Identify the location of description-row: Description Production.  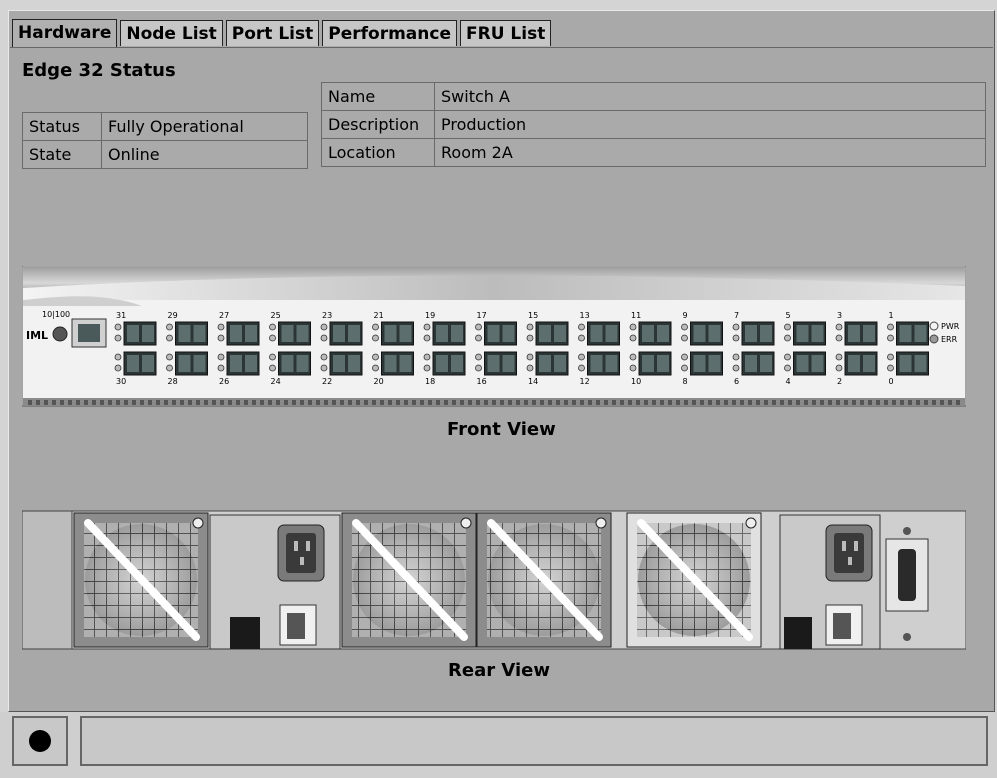
(653, 124).